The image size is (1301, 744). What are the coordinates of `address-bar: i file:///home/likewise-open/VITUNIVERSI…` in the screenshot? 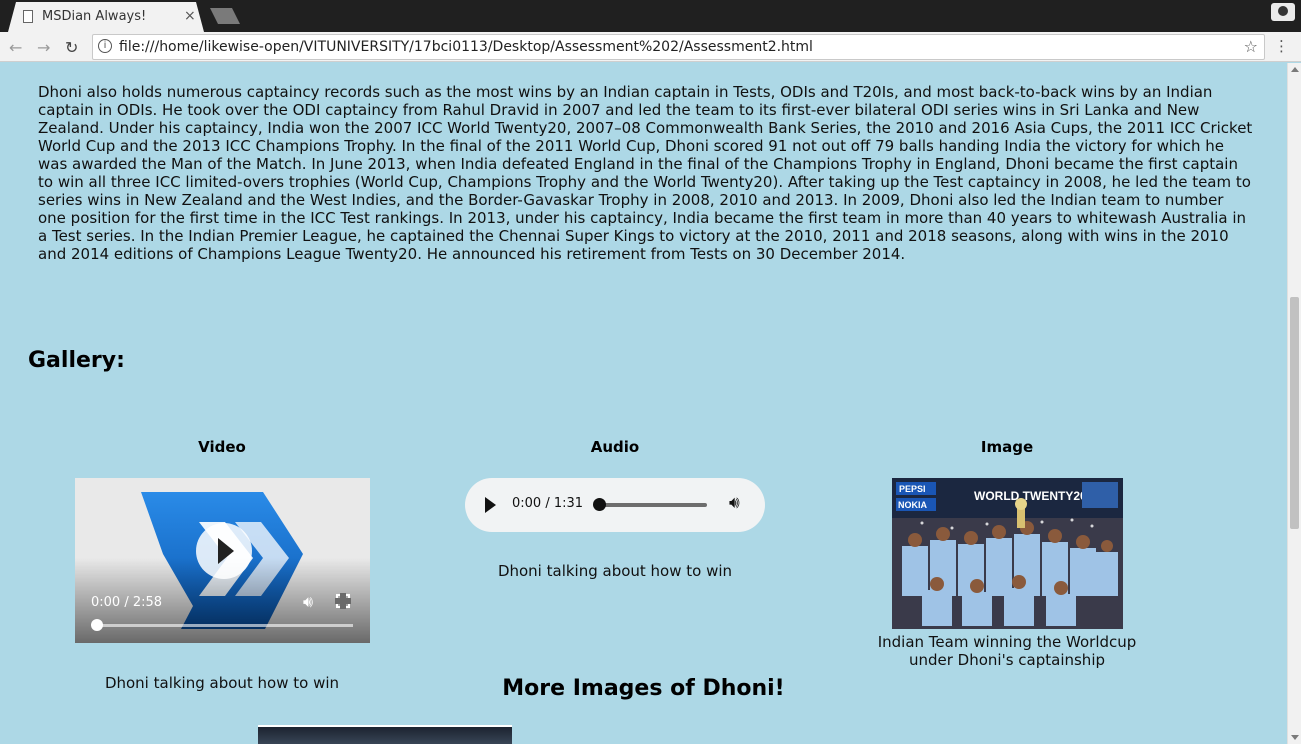 It's located at (678, 47).